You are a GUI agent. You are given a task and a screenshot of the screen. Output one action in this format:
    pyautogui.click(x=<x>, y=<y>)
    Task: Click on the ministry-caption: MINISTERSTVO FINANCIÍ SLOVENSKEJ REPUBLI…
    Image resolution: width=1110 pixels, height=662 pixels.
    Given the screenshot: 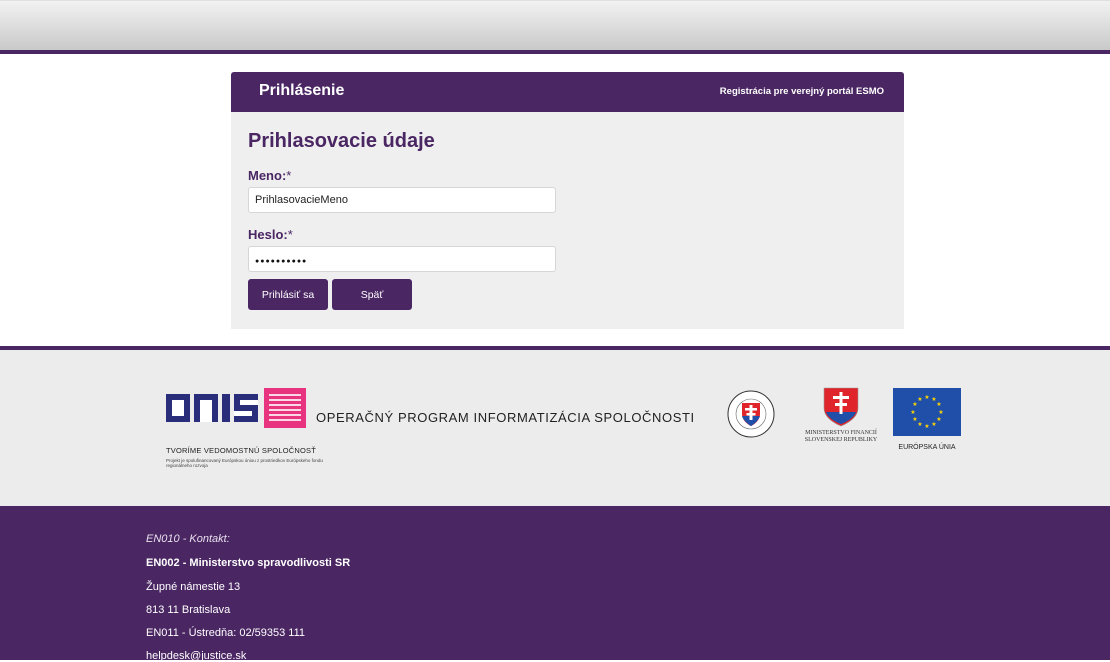 What is the action you would take?
    pyautogui.click(x=841, y=437)
    